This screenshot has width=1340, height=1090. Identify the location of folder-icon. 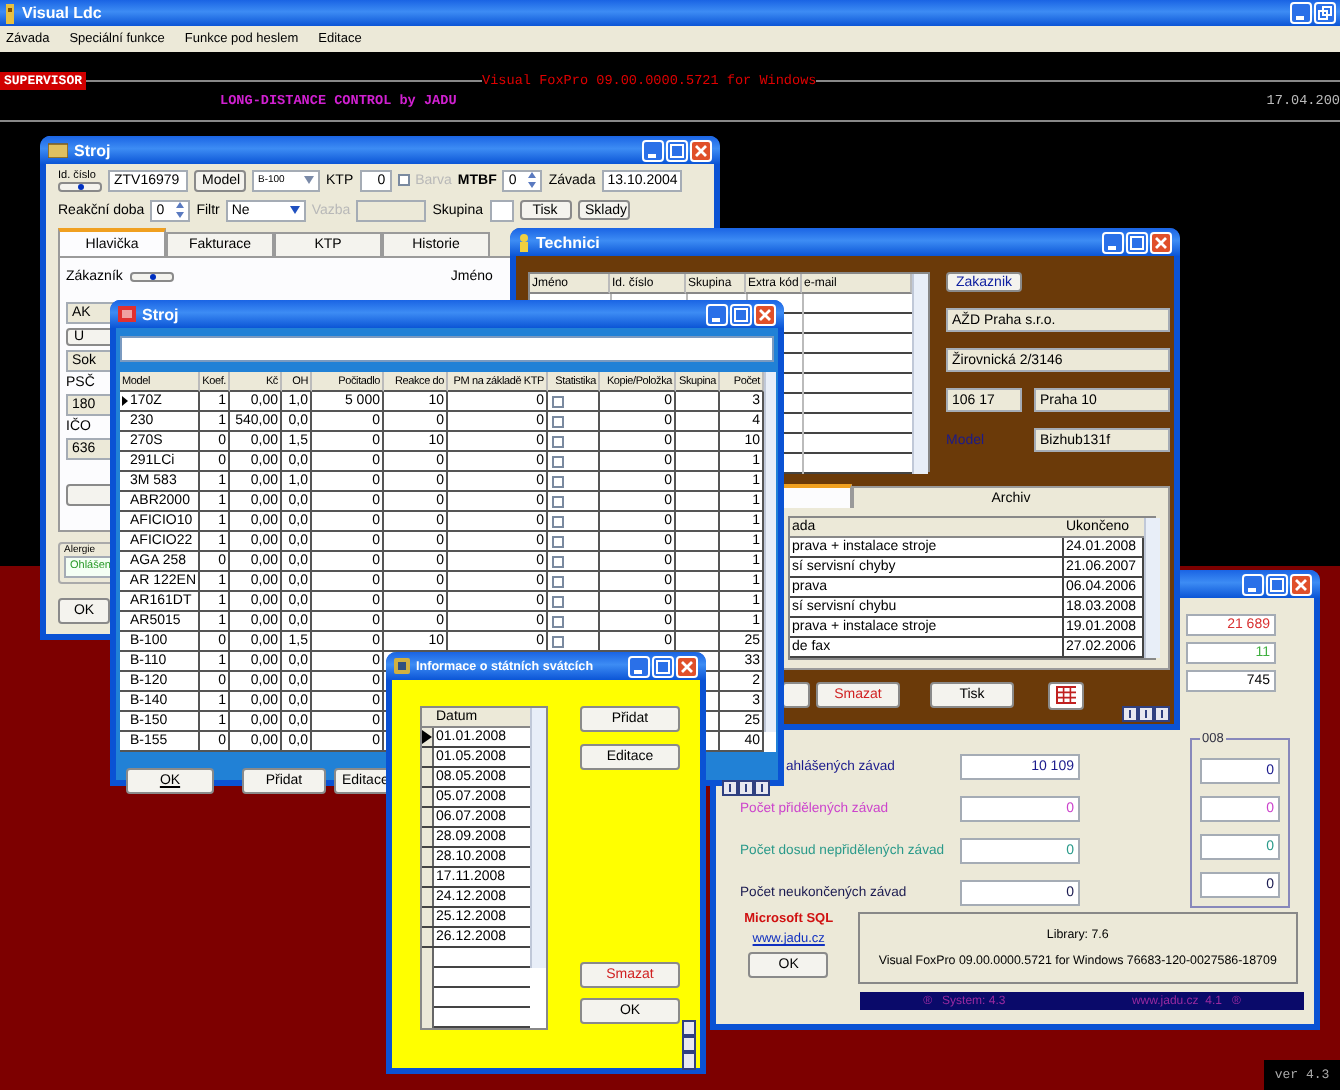
(58, 150).